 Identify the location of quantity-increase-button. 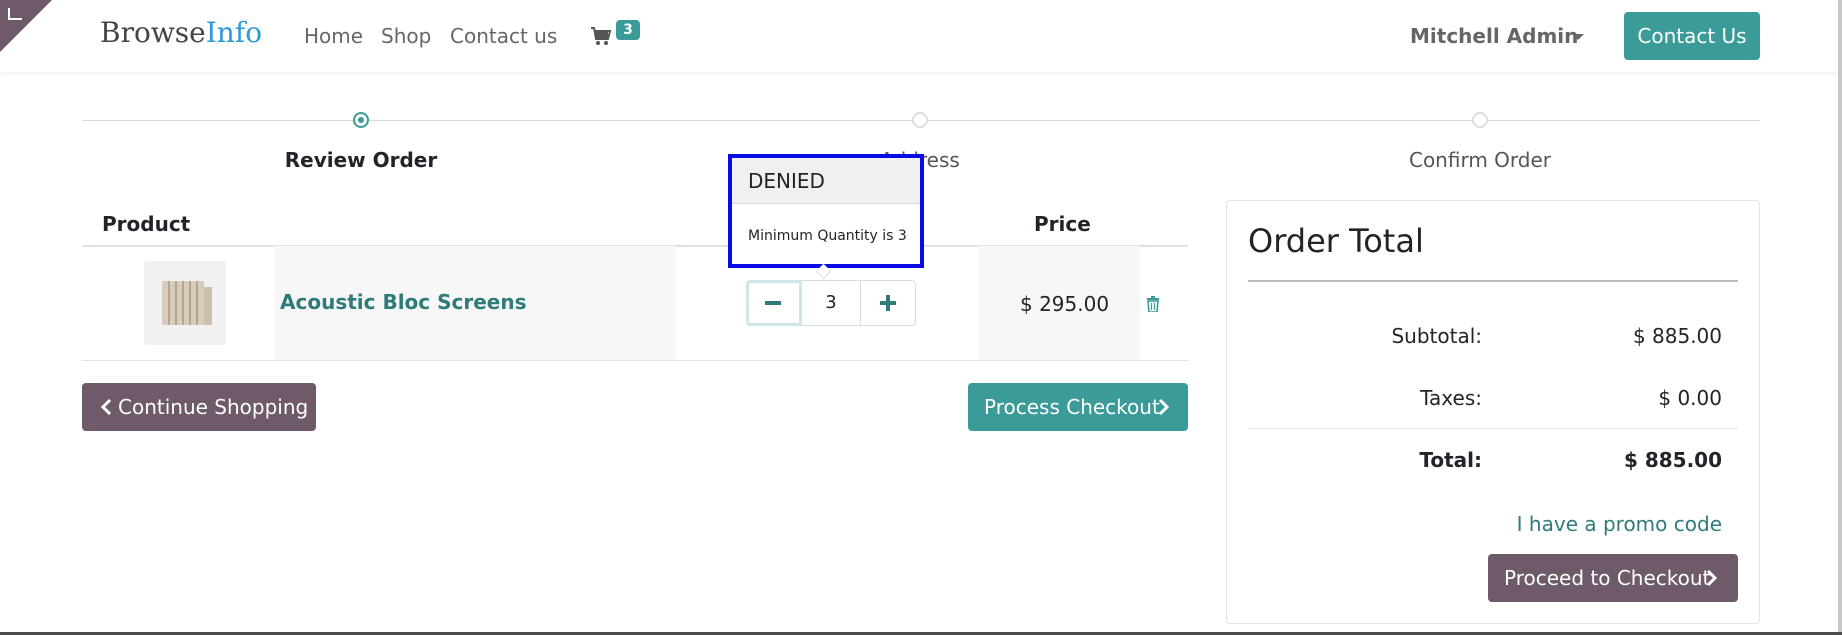
(888, 303).